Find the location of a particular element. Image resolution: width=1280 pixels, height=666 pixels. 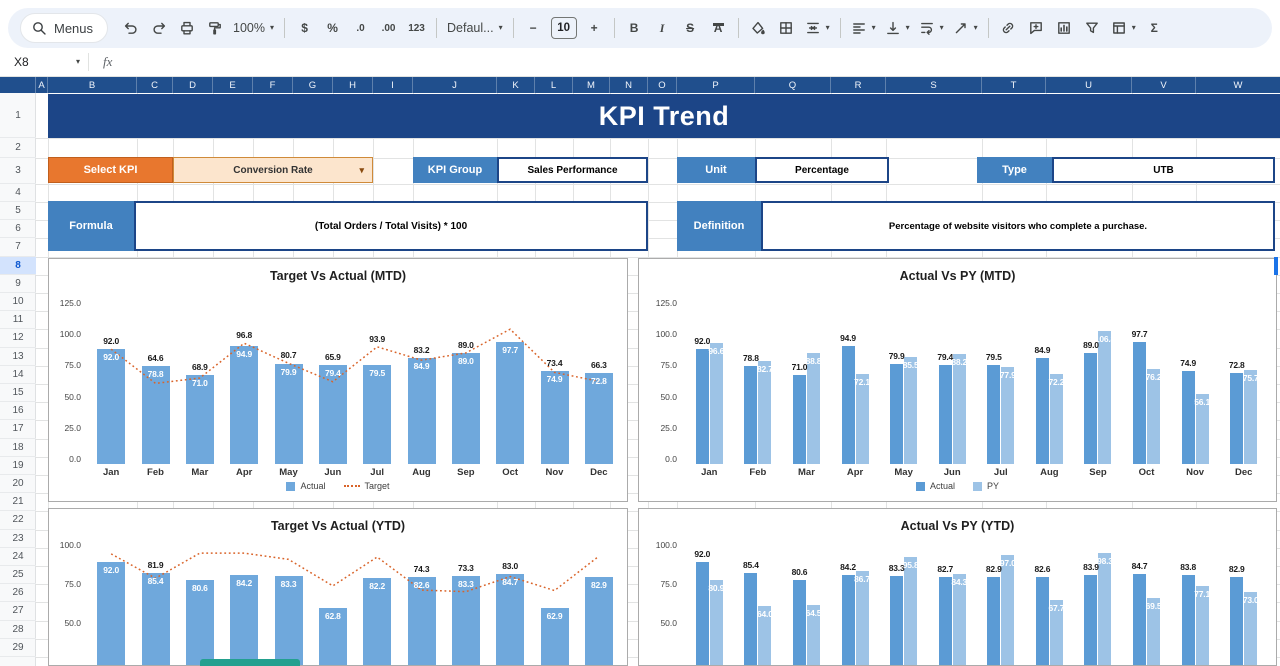

row-header-26: 26 is located at coordinates (18, 593).